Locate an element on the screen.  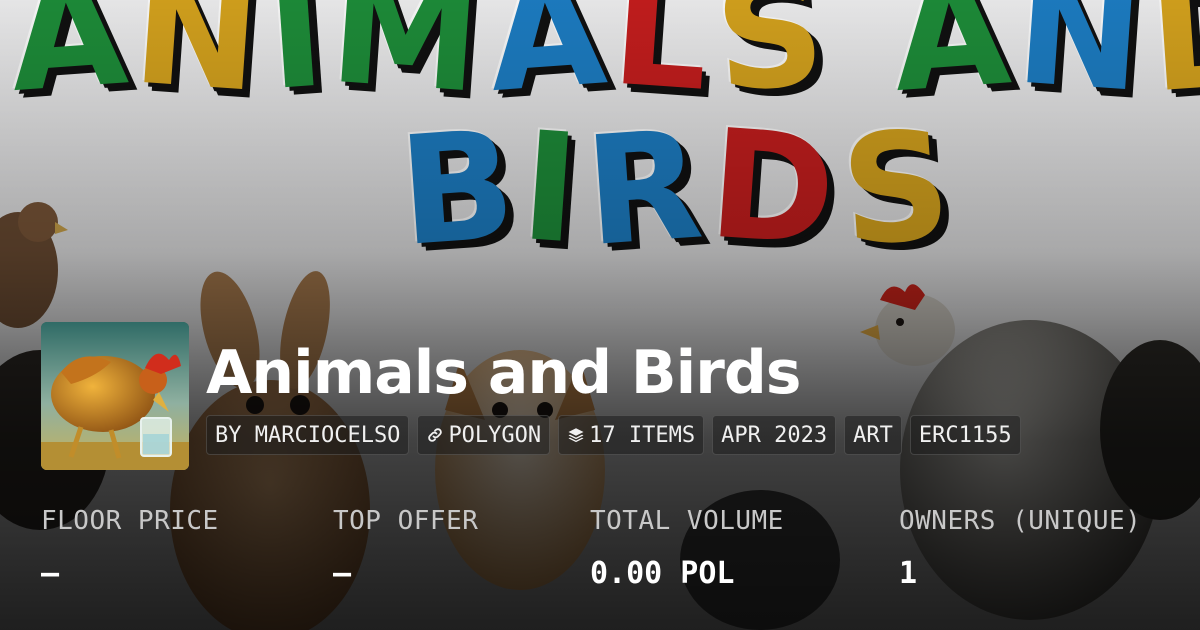
stat-top-offer-value: – is located at coordinates (342, 573).